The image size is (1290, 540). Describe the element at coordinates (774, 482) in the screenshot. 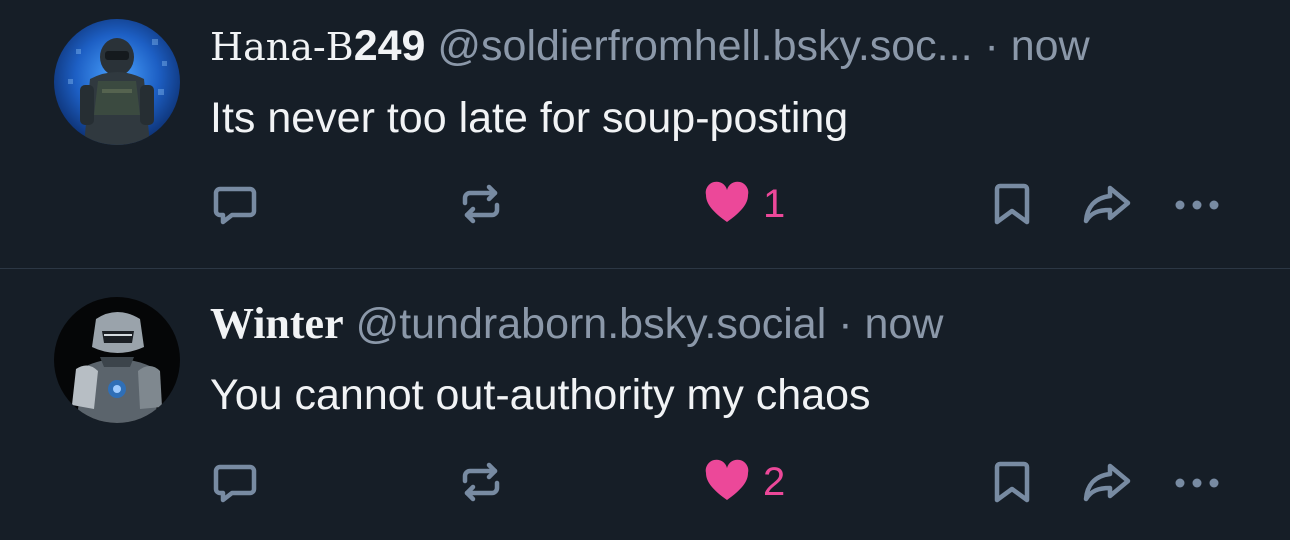

I see `like-count: 2` at that location.